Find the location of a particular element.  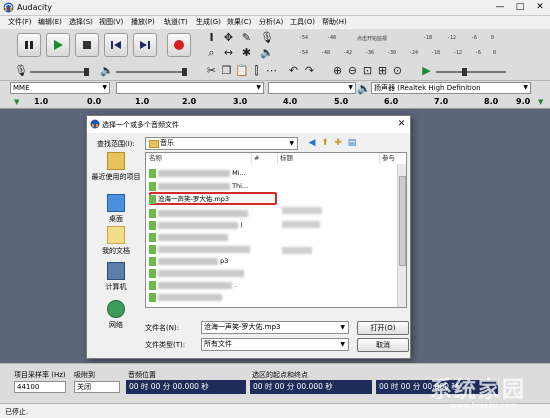

minimize-button: — is located at coordinates (500, 7).